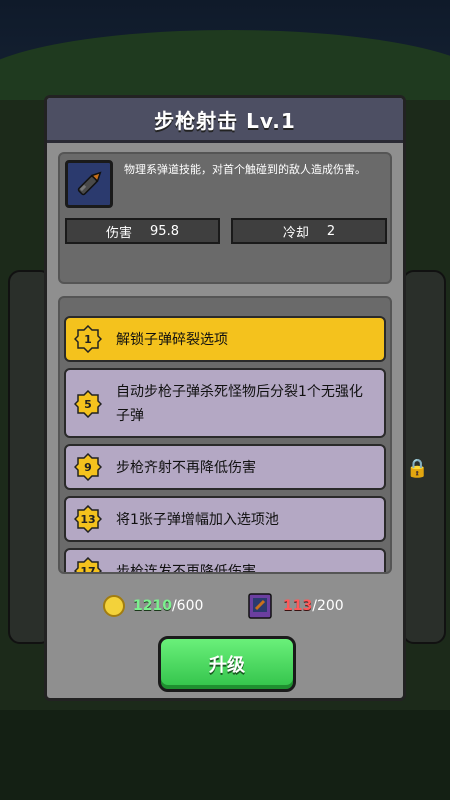 This screenshot has height=800, width=450. I want to click on modal-header: 步枪射击 Lv.1, so click(225, 120).